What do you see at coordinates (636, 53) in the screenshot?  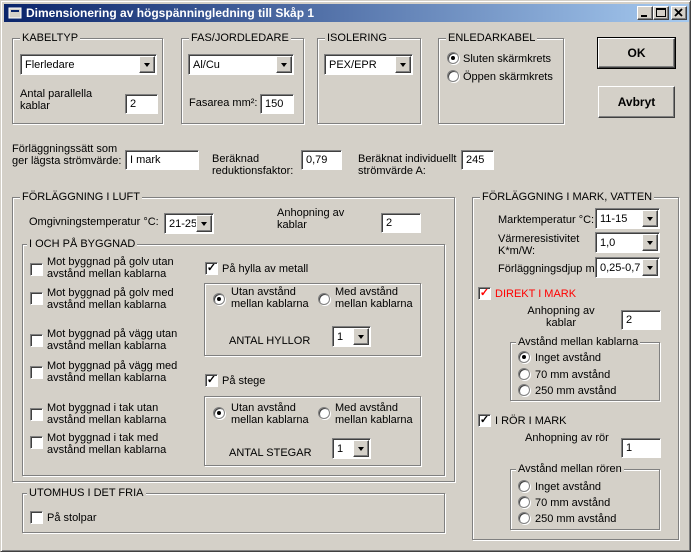 I see `ok-button: OK` at bounding box center [636, 53].